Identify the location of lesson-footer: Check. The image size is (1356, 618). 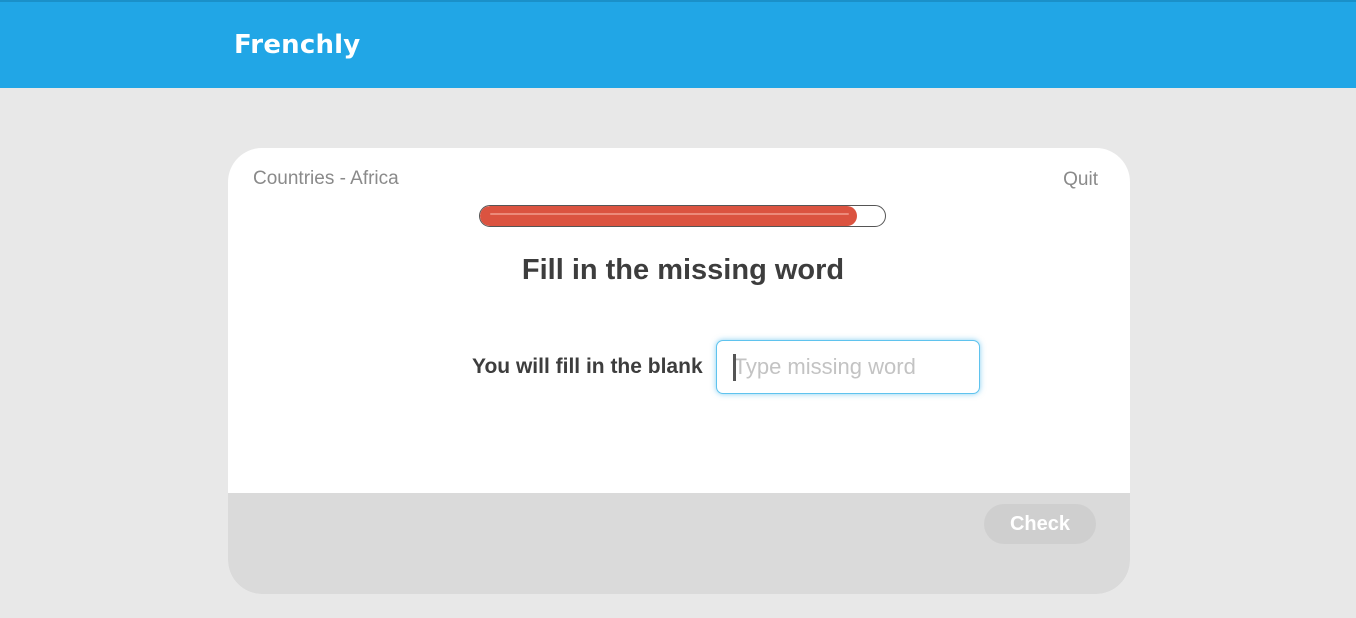
(679, 543).